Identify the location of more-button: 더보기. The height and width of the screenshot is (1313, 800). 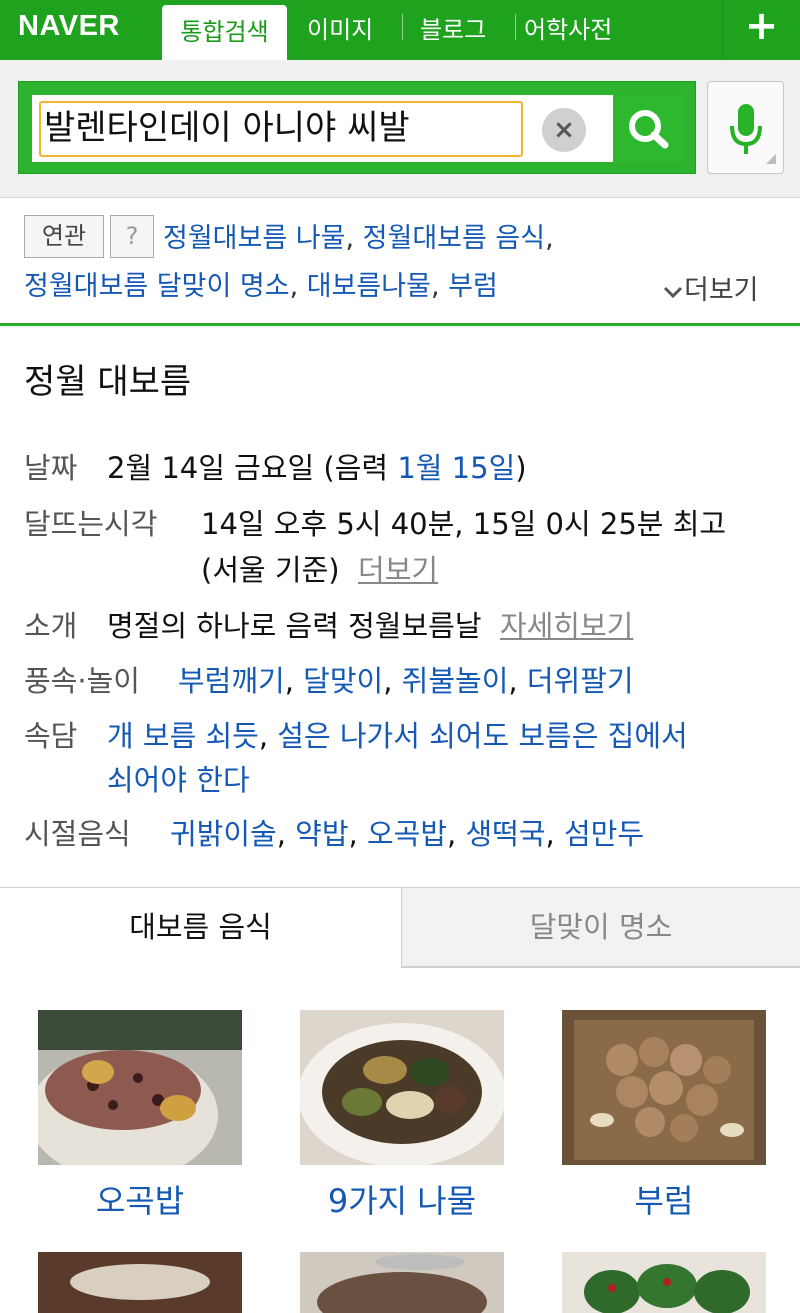
(710, 287).